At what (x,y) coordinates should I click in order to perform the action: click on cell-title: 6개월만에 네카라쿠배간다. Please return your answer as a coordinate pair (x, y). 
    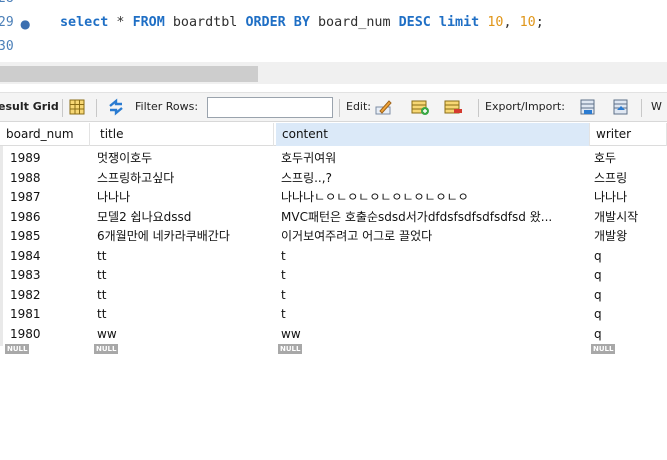
    Looking at the image, I should click on (186, 237).